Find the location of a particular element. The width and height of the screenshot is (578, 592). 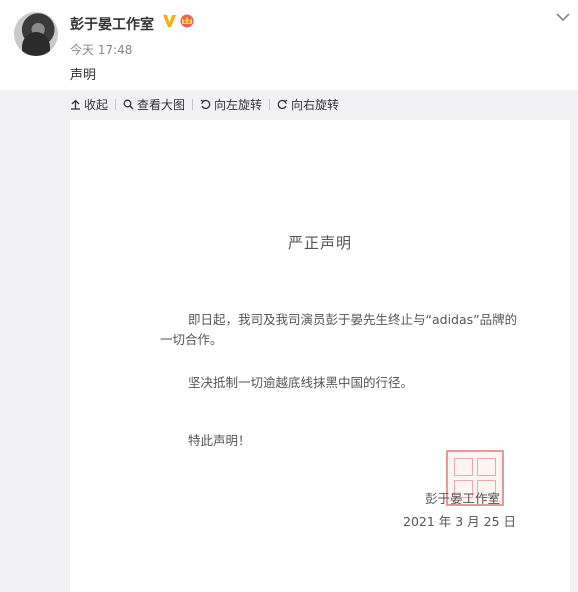

username: 彭于晏工作室 is located at coordinates (112, 24).